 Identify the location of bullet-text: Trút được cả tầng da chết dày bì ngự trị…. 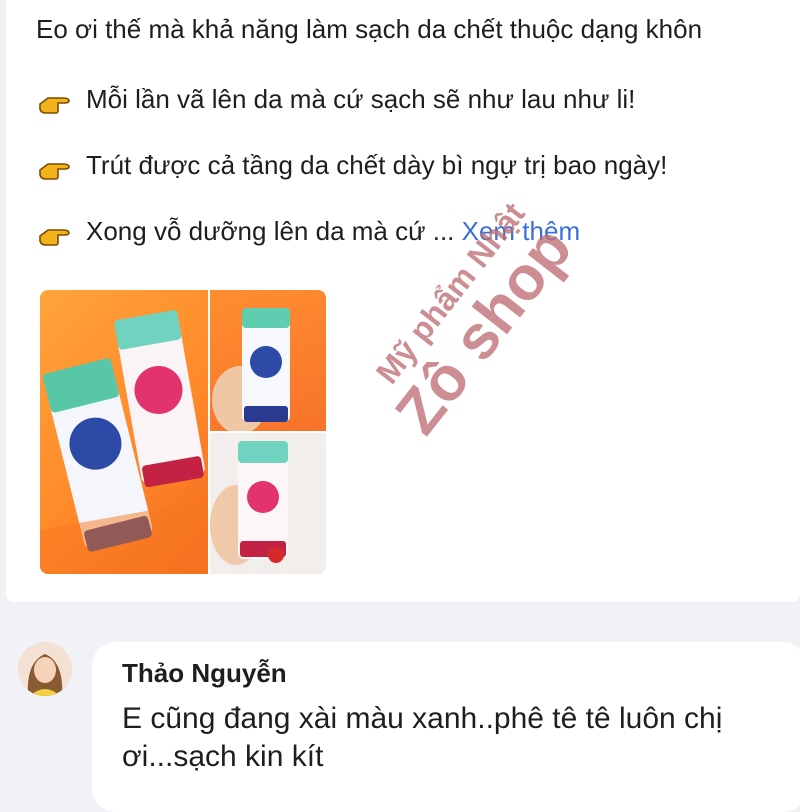
(377, 165).